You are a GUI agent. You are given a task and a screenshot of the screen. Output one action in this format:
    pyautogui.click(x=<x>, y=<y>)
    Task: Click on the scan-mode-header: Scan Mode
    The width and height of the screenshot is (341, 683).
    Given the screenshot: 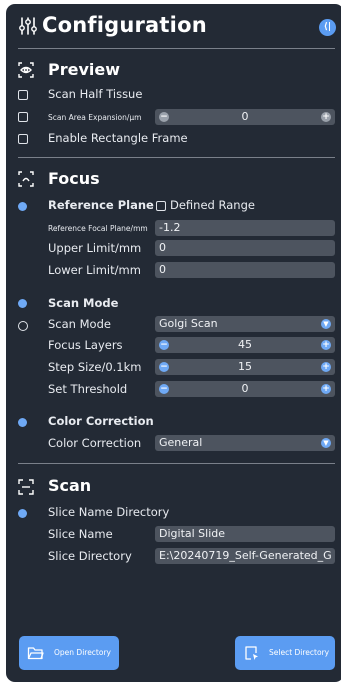 What is the action you would take?
    pyautogui.click(x=83, y=303)
    